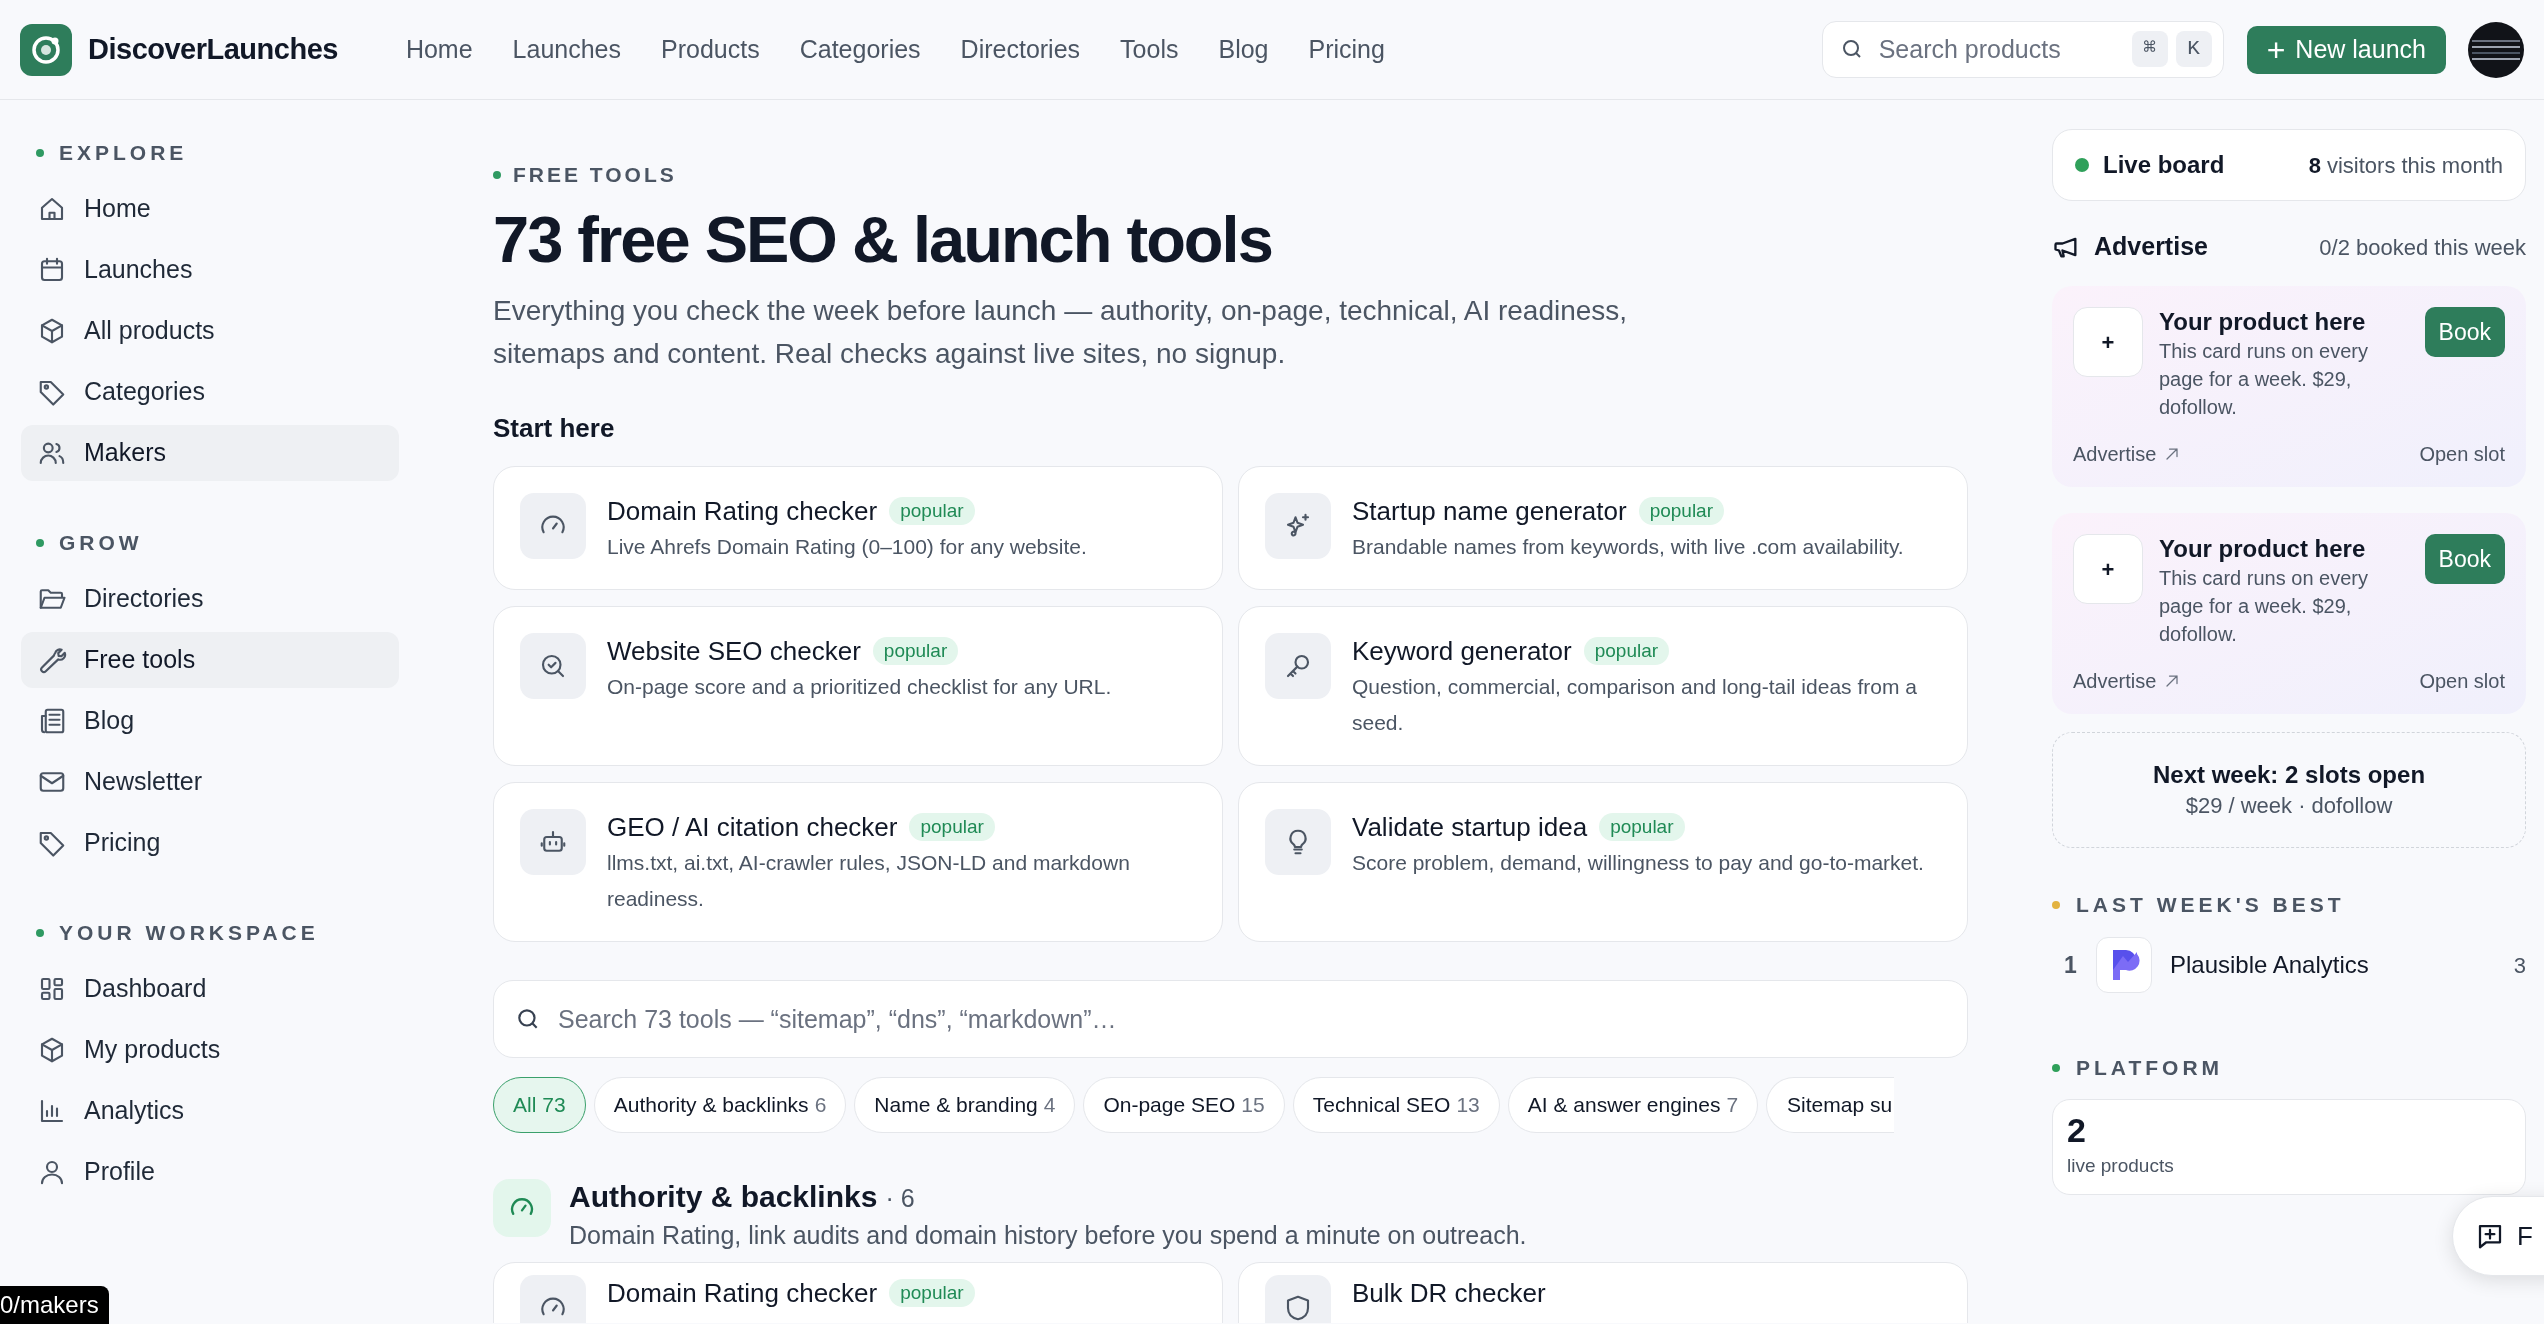 The image size is (2544, 1324). Describe the element at coordinates (2150, 1068) in the screenshot. I see `section-heading: PLATFORM` at that location.